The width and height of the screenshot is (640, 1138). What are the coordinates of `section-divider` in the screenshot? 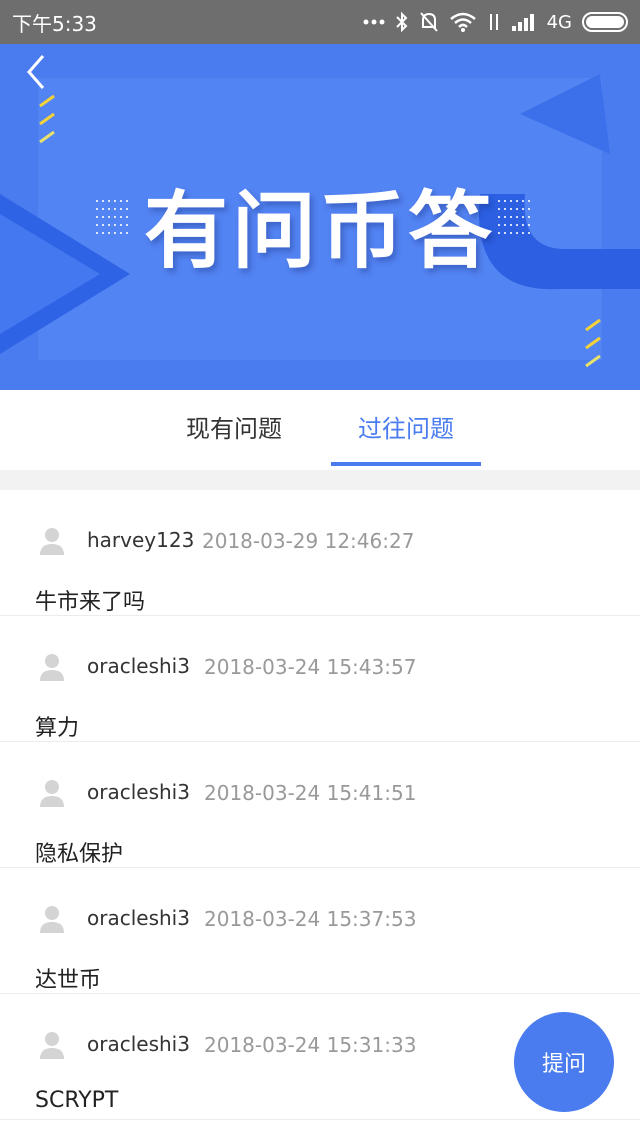 It's located at (320, 480).